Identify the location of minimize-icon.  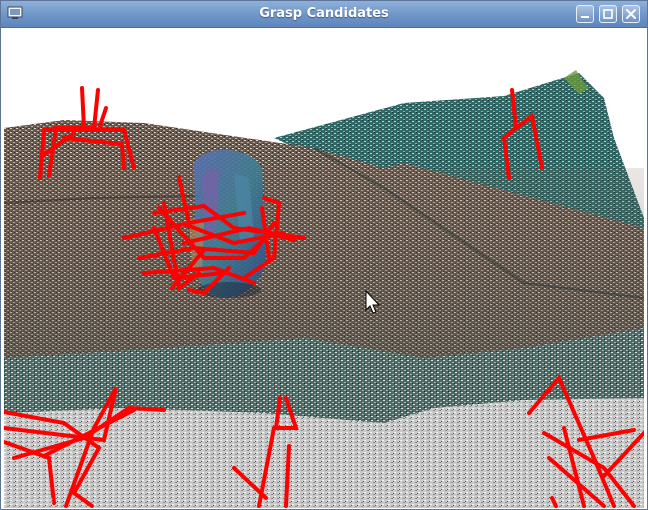
(585, 17).